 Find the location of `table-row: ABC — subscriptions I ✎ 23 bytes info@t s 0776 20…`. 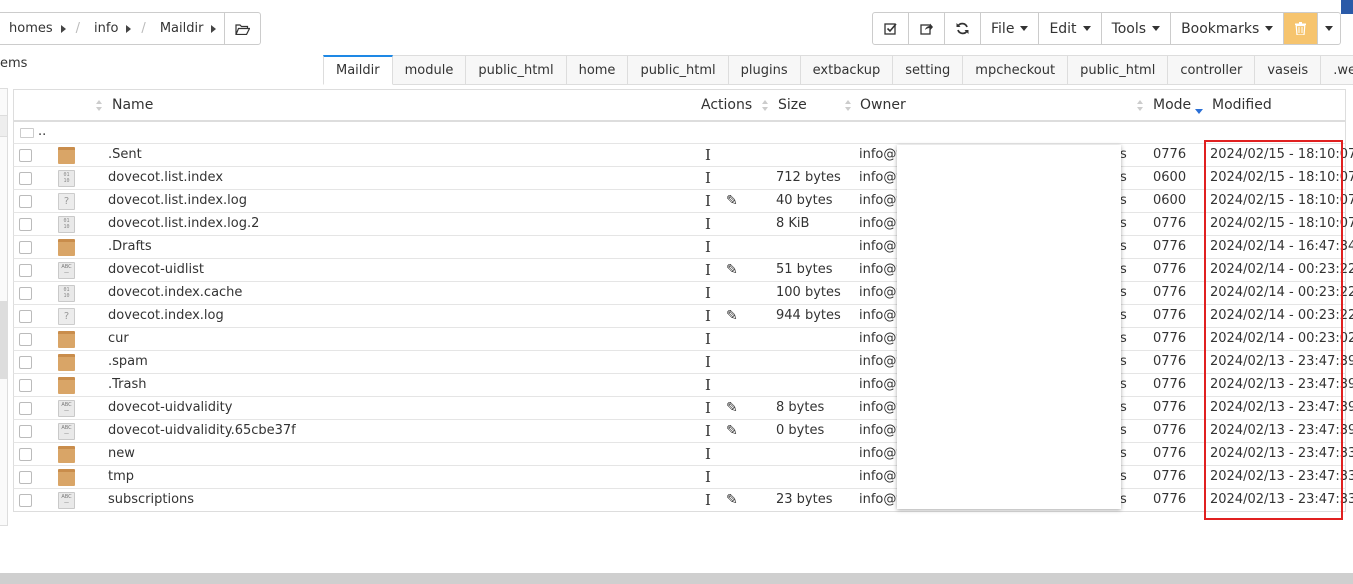

table-row: ABC — subscriptions I ✎ 23 bytes info@t s 0776 20… is located at coordinates (683, 500).